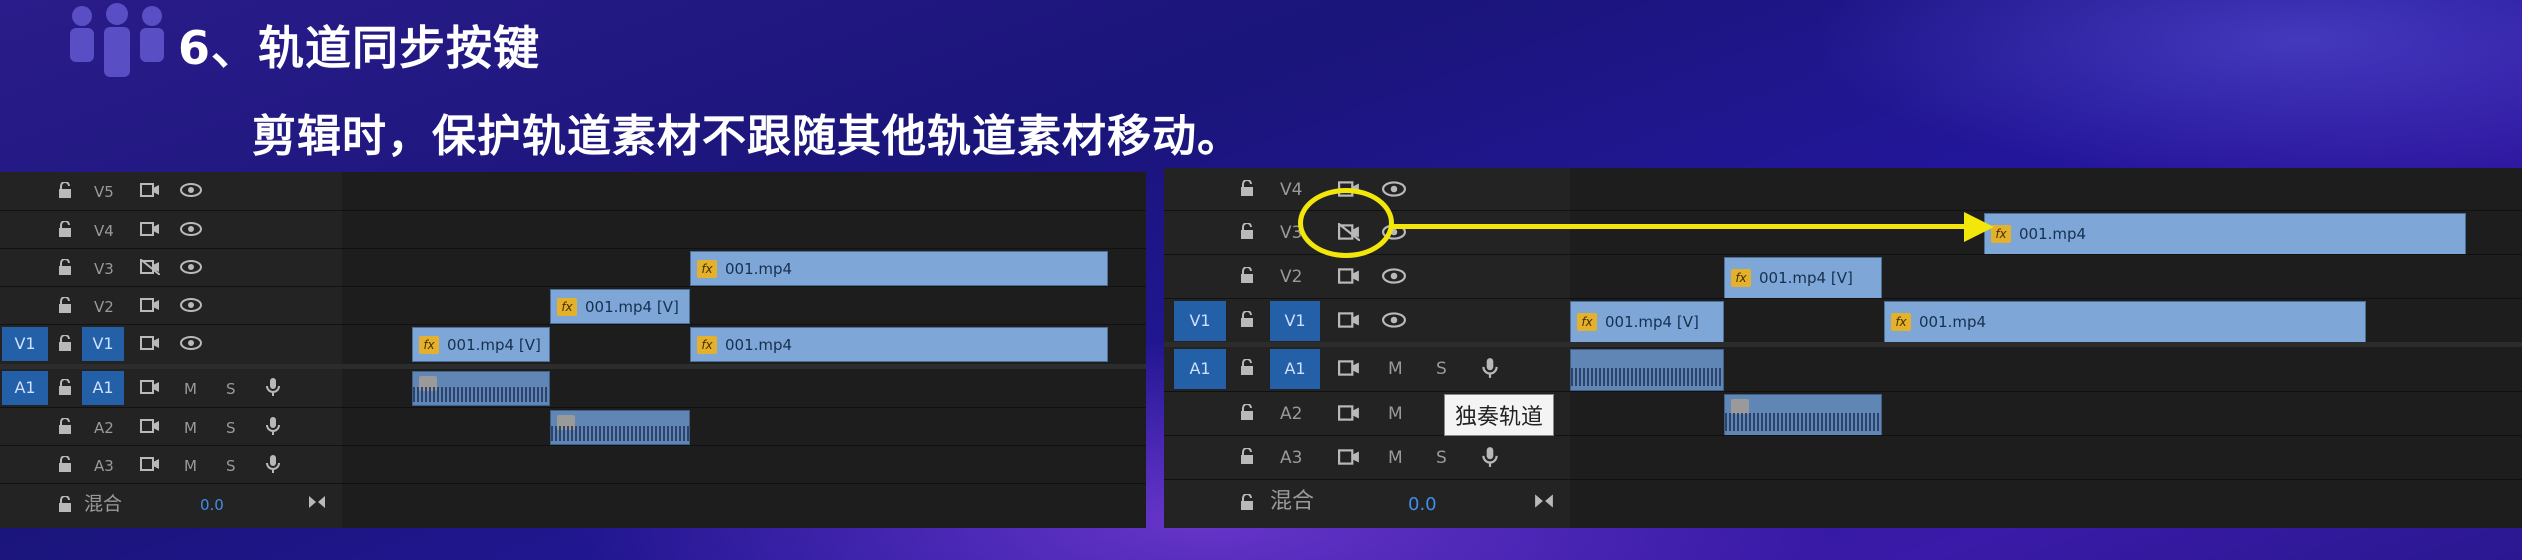 This screenshot has height=560, width=2522. I want to click on sync-lock-off-icon, so click(150, 267).